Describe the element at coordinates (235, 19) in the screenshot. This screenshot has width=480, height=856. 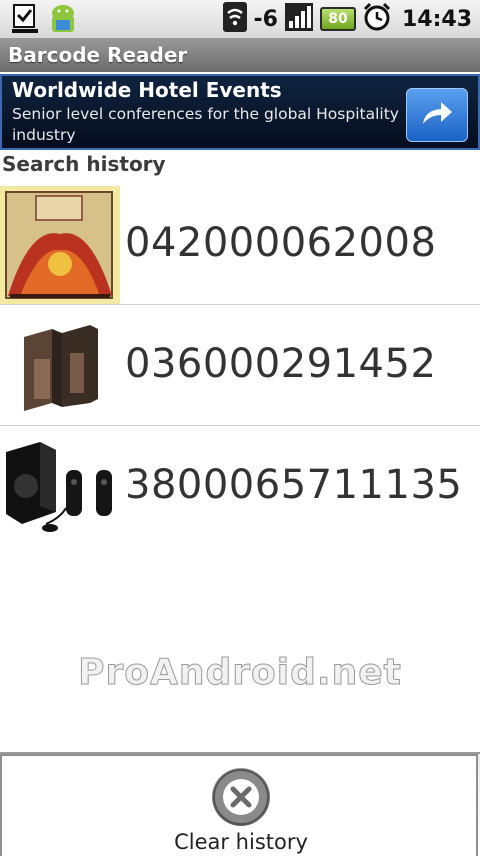
I see `wifi-icon` at that location.